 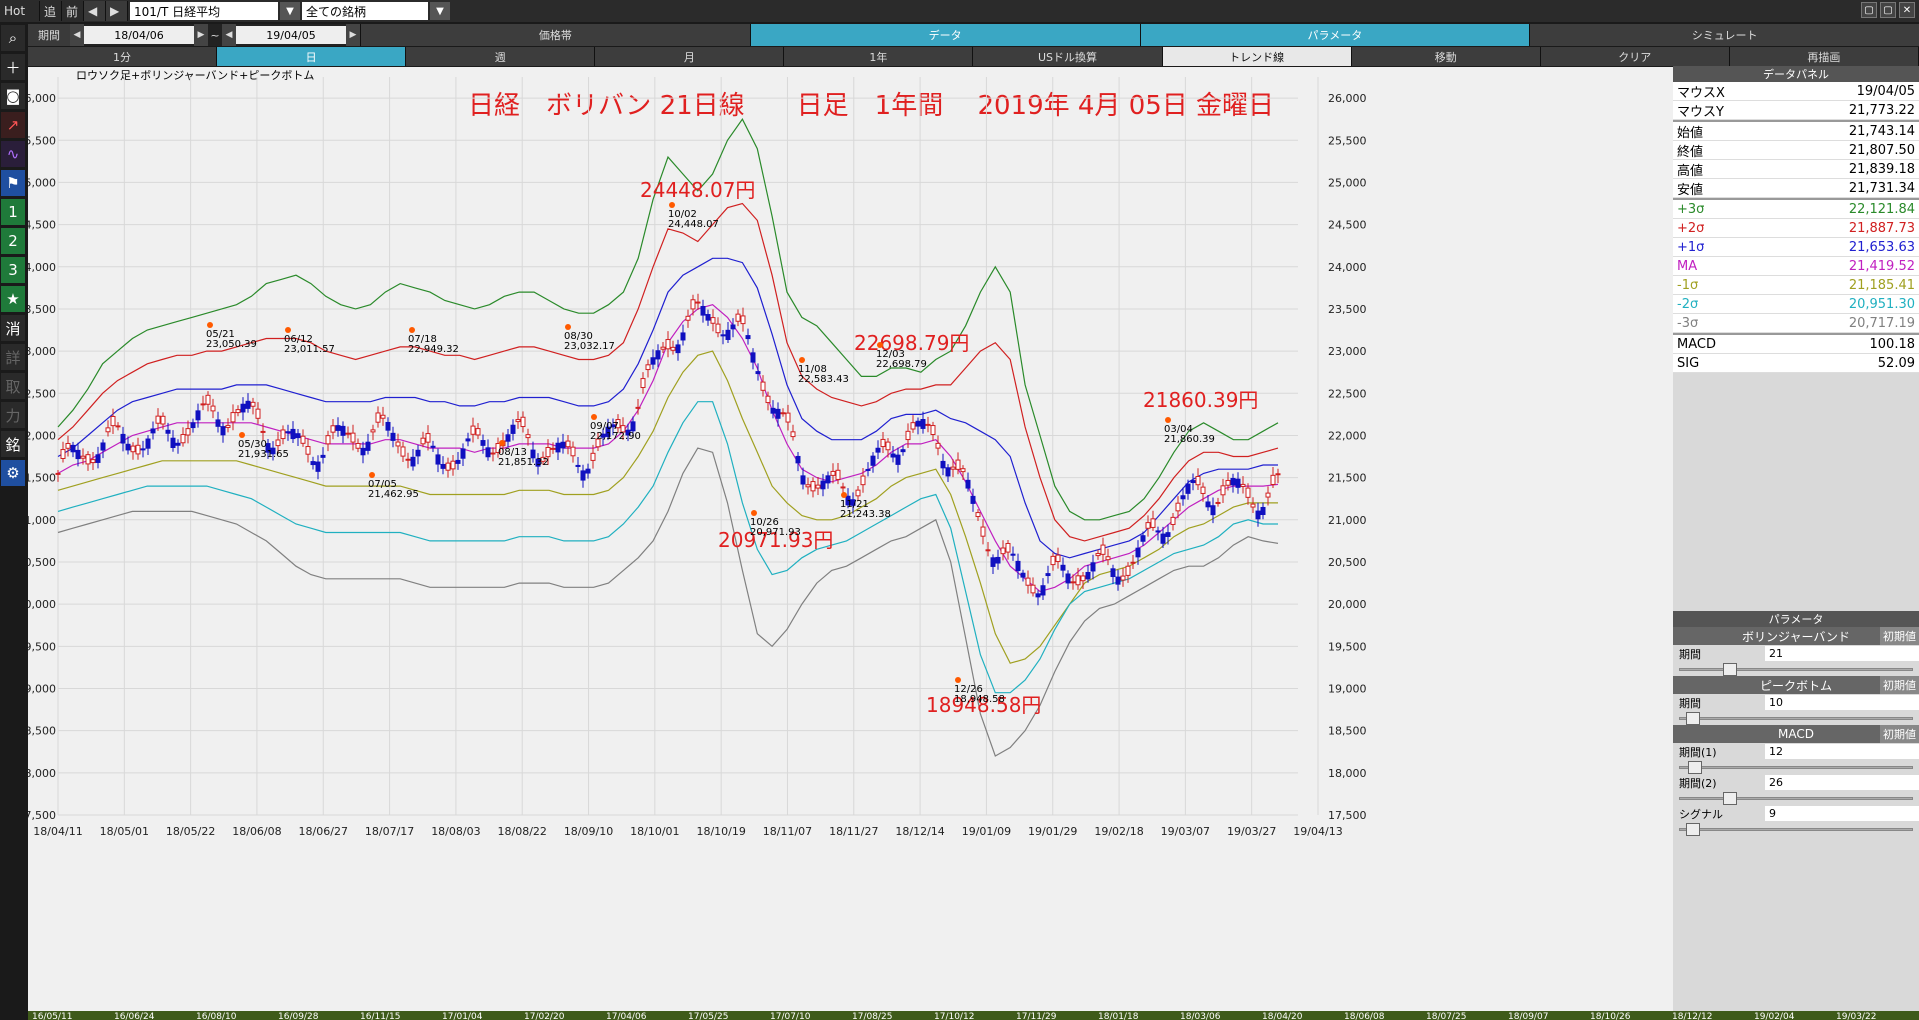 I want to click on to-date-field: 19/04/05, so click(x=291, y=35).